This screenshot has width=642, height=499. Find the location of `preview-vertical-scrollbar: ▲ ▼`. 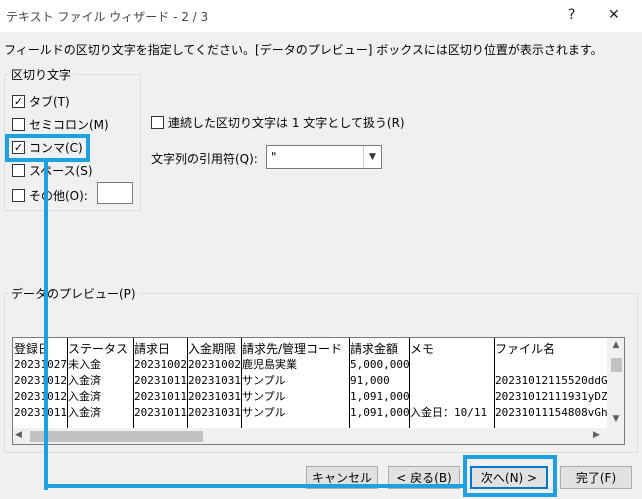

preview-vertical-scrollbar: ▲ ▼ is located at coordinates (615, 383).